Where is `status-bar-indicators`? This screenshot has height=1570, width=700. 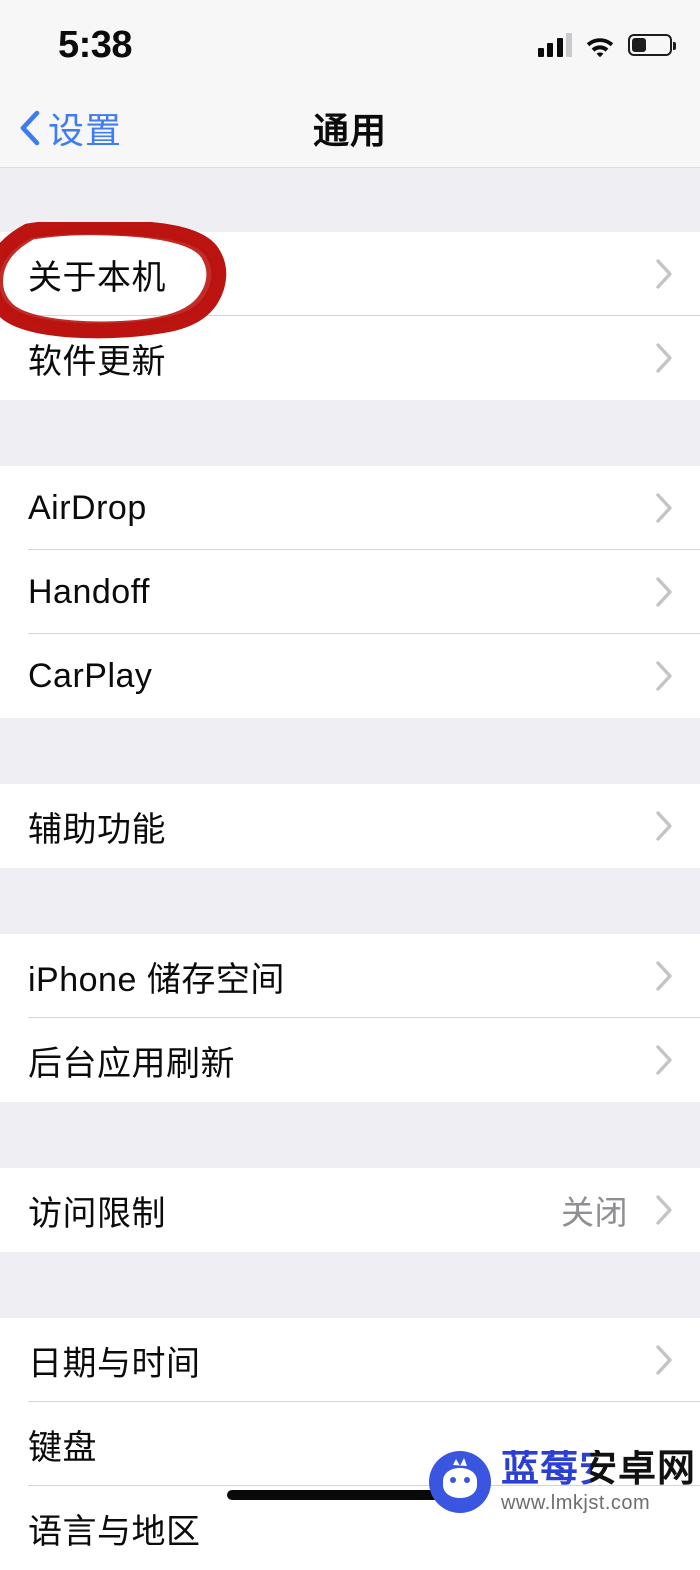 status-bar-indicators is located at coordinates (606, 45).